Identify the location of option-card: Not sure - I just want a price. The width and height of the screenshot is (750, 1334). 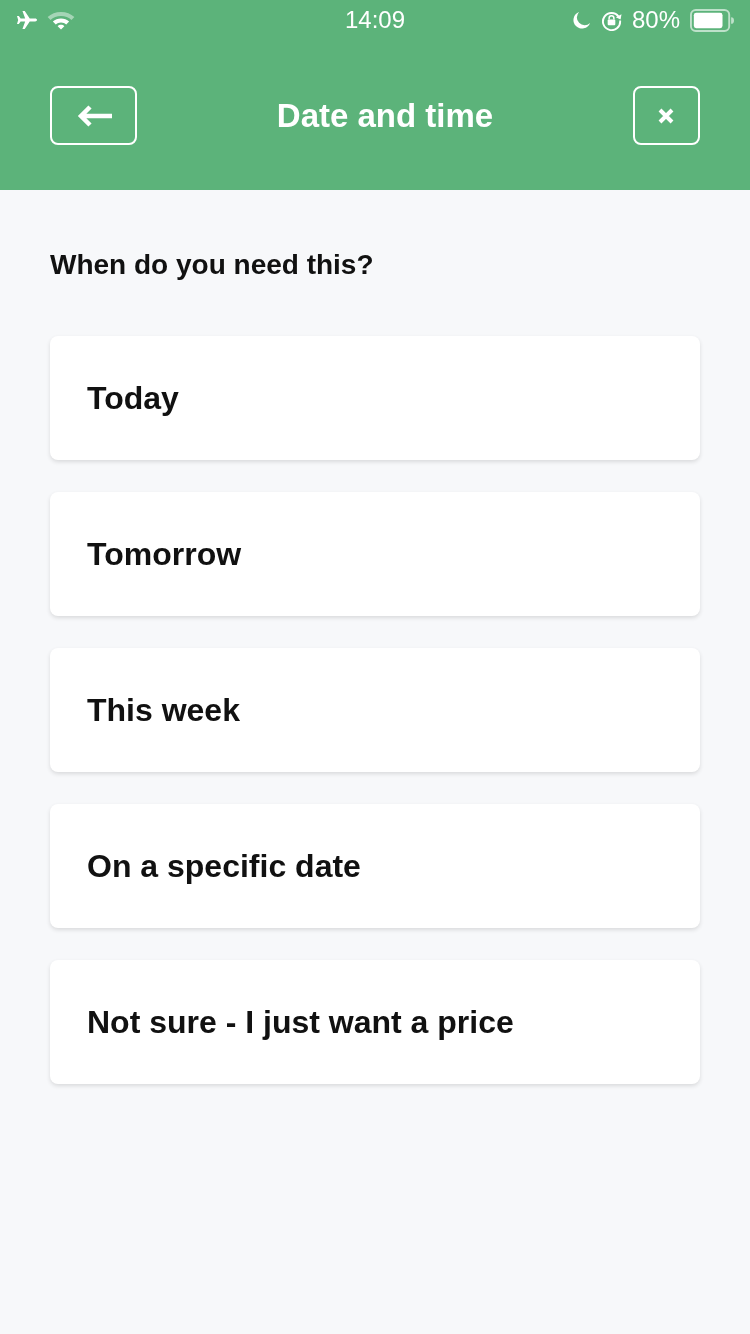
(375, 1022).